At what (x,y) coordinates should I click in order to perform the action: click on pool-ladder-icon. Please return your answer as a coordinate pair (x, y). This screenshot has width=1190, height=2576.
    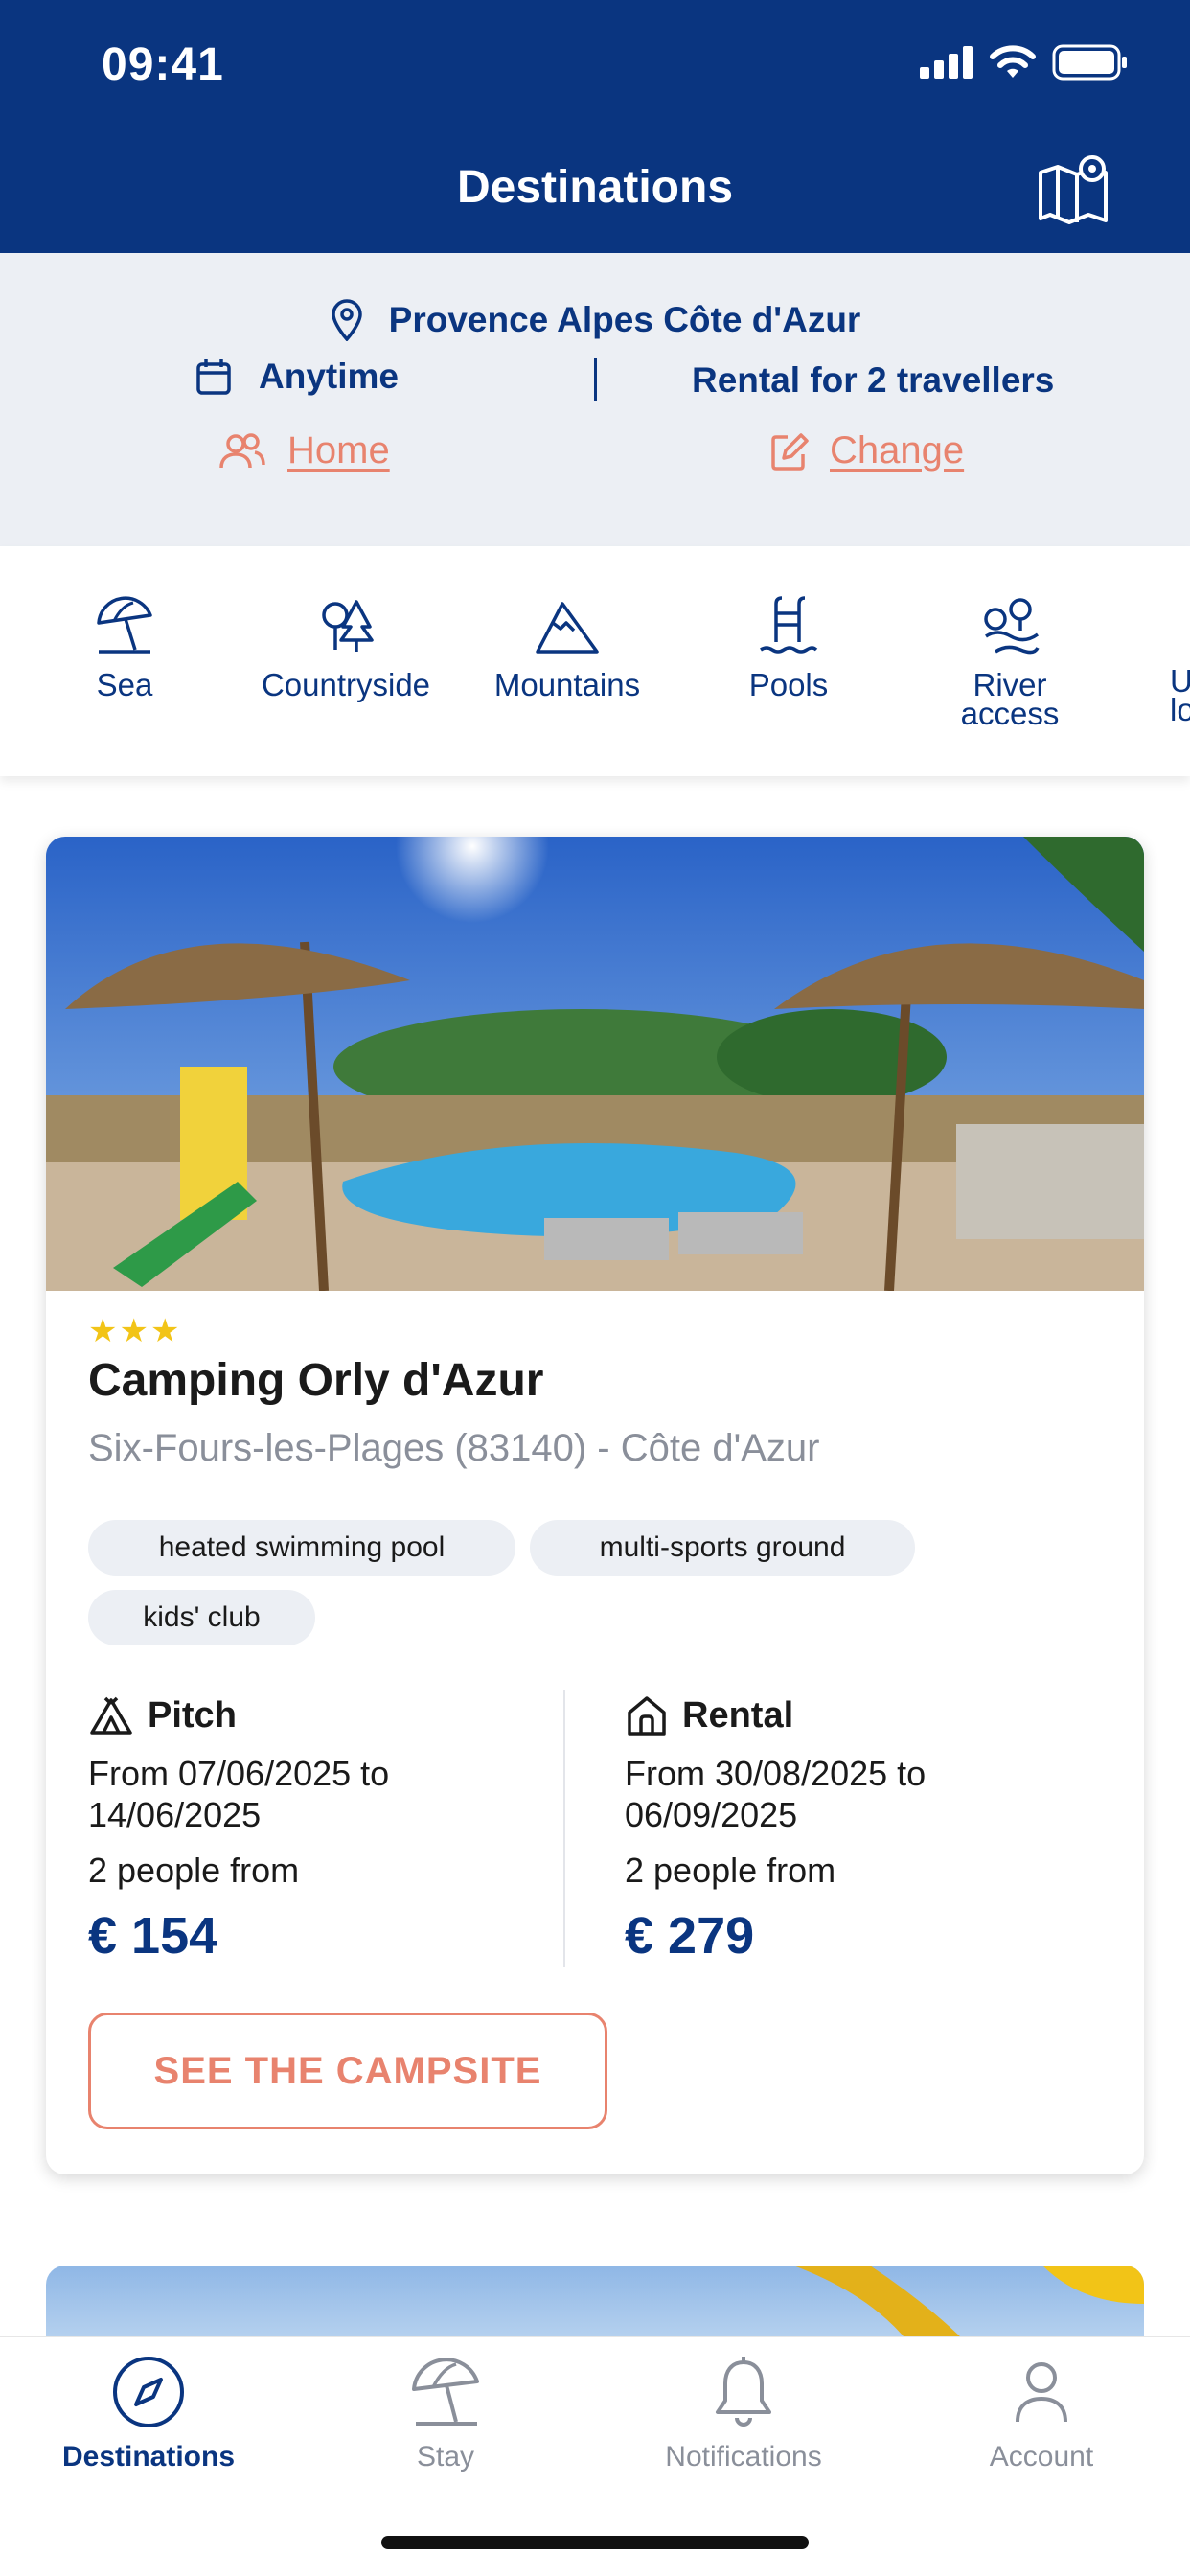
    Looking at the image, I should click on (789, 625).